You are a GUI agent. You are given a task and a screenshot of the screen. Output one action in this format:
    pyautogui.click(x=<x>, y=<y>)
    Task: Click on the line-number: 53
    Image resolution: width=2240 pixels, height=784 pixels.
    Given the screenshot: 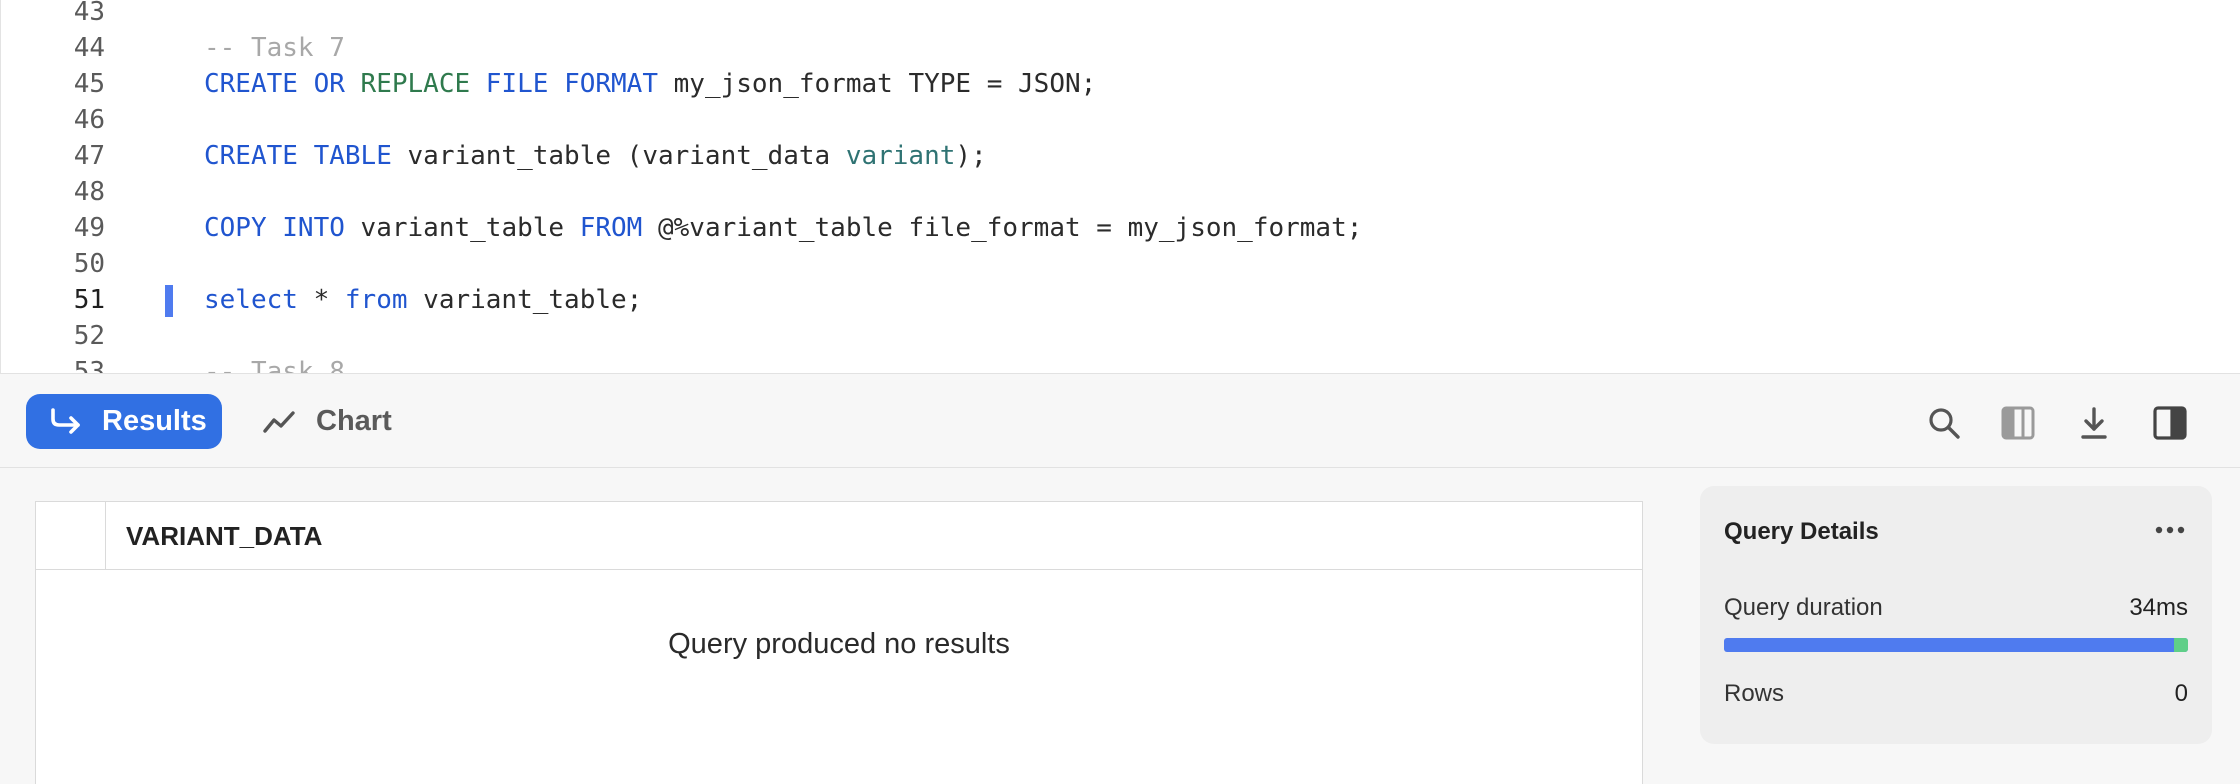 What is the action you would take?
    pyautogui.click(x=89, y=365)
    